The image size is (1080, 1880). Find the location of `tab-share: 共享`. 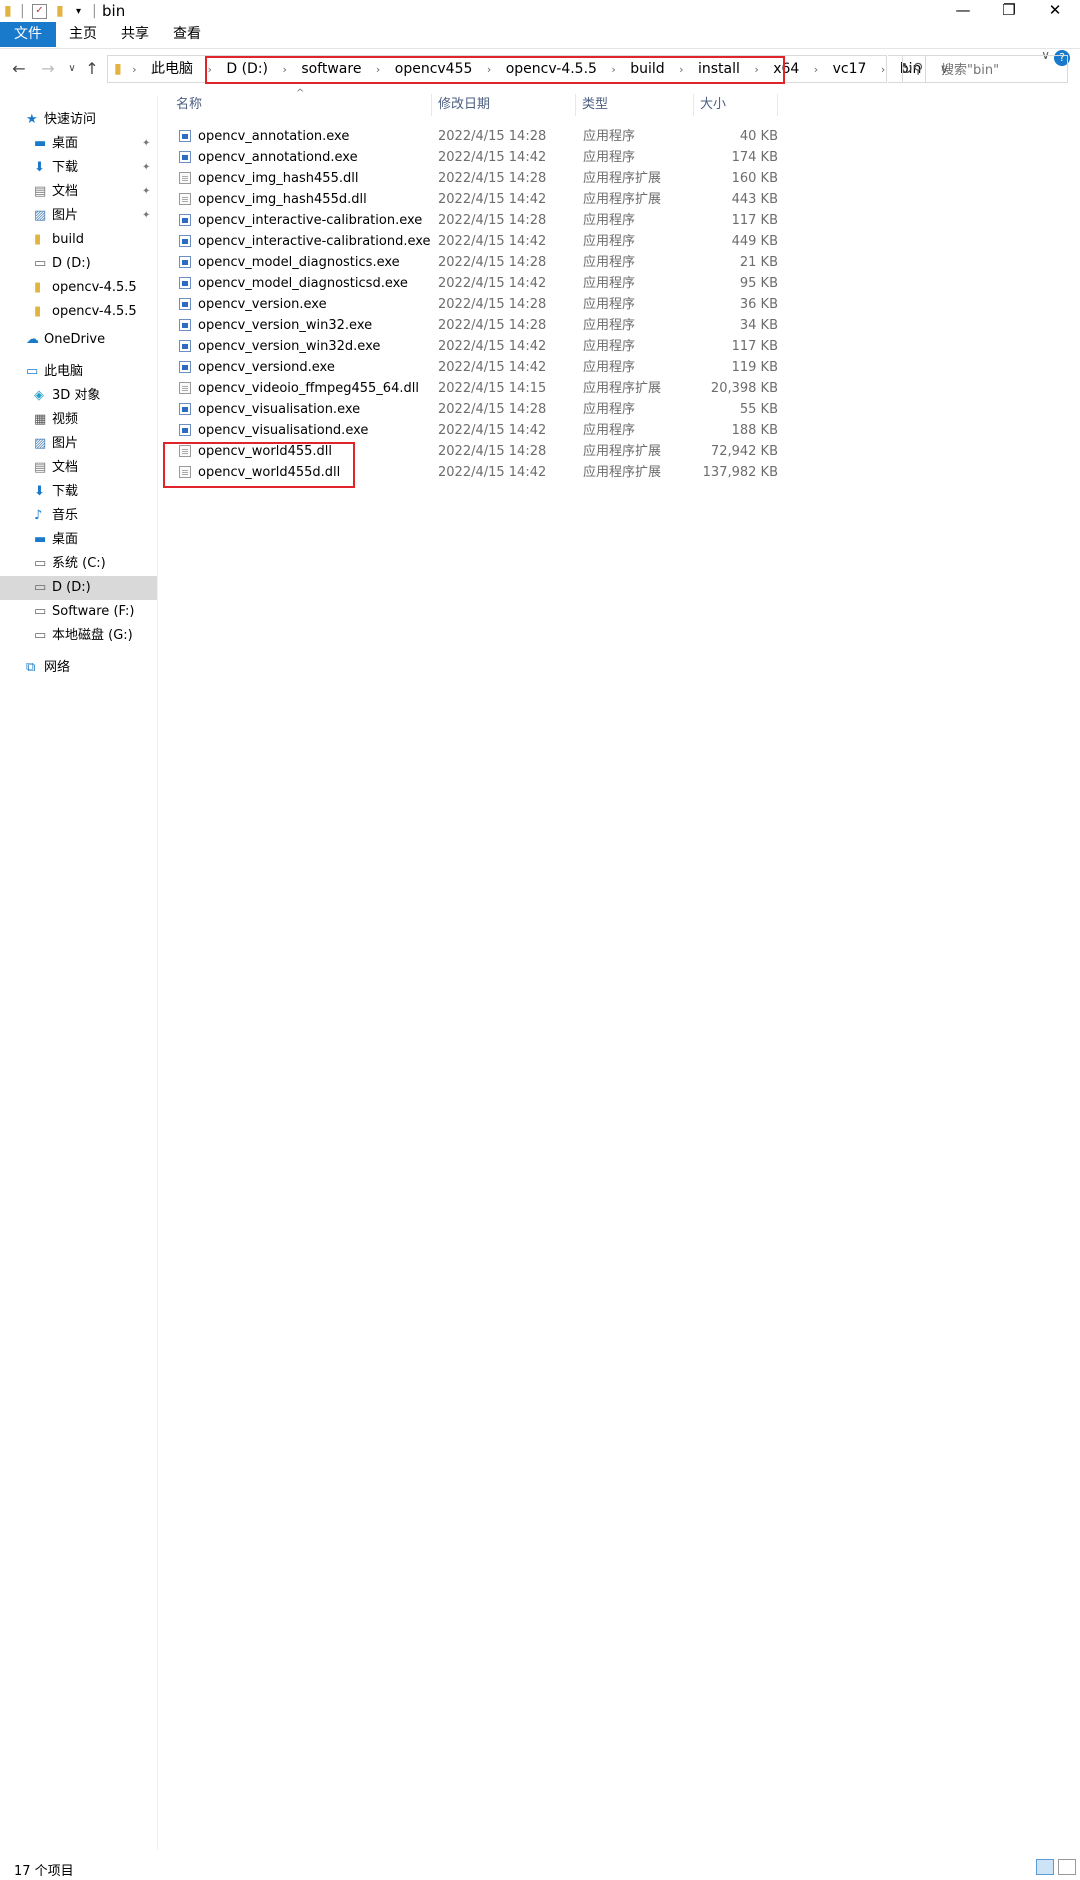

tab-share: 共享 is located at coordinates (135, 34).